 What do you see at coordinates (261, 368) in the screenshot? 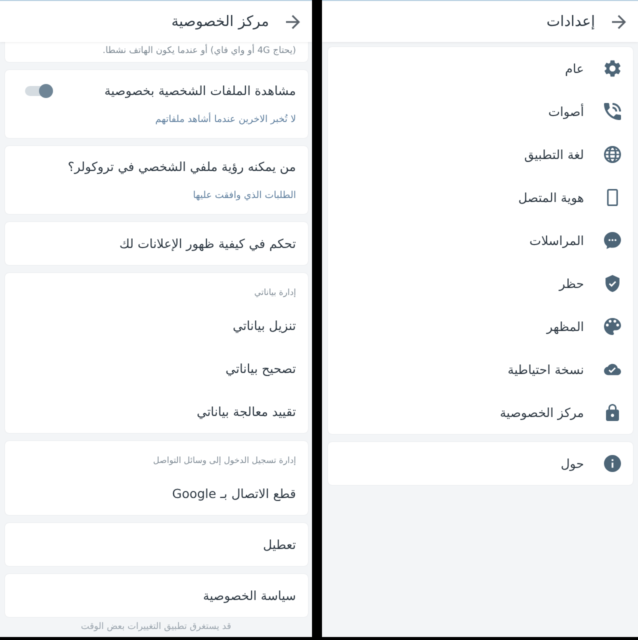
I see `menu-item: تصحيح بياناتي` at bounding box center [261, 368].